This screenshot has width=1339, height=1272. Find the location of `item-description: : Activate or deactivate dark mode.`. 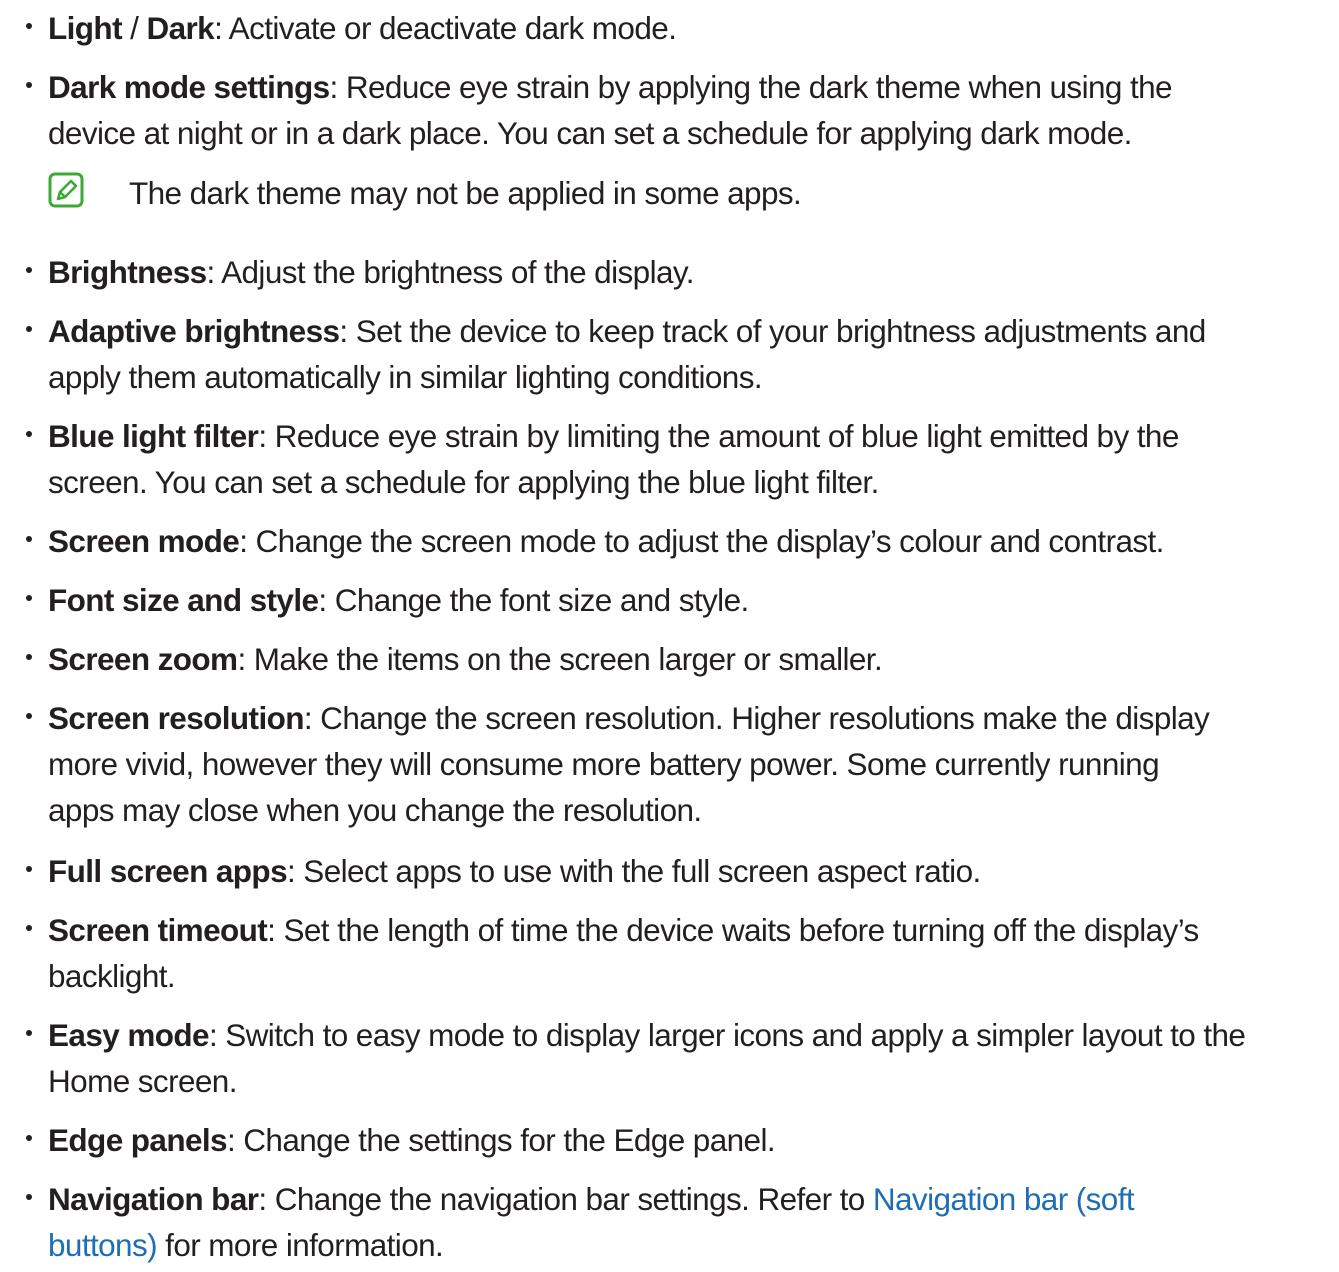

item-description: : Activate or deactivate dark mode. is located at coordinates (445, 28).